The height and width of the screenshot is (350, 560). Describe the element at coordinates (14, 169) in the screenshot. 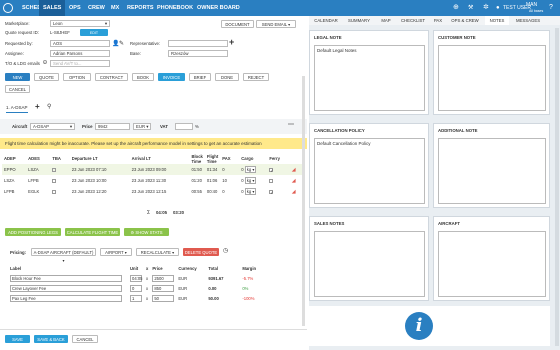

I see `leg-adep: EPPO` at that location.